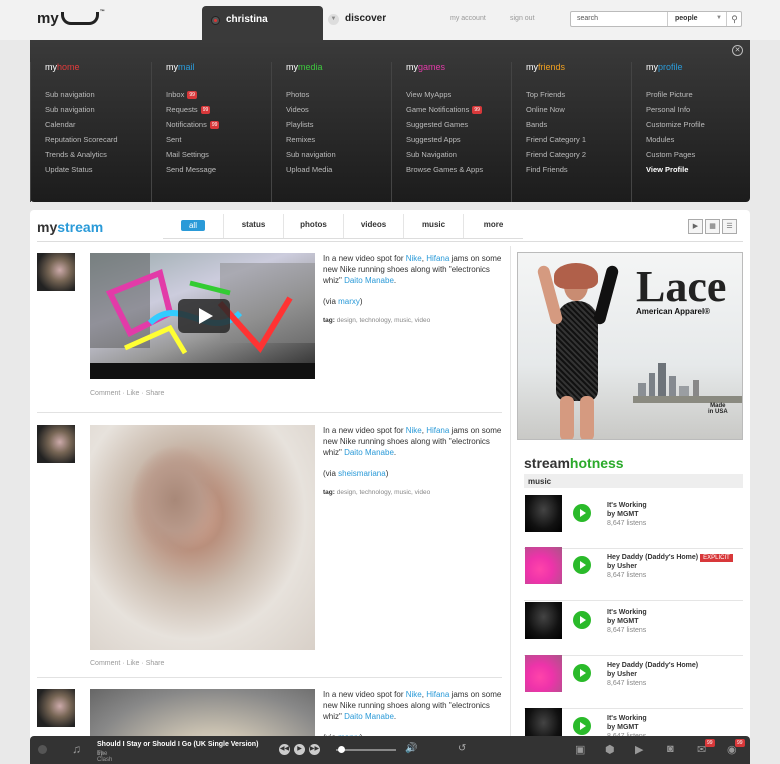 The width and height of the screenshot is (780, 764). Describe the element at coordinates (133, 393) in the screenshot. I see `like-link: Like` at that location.